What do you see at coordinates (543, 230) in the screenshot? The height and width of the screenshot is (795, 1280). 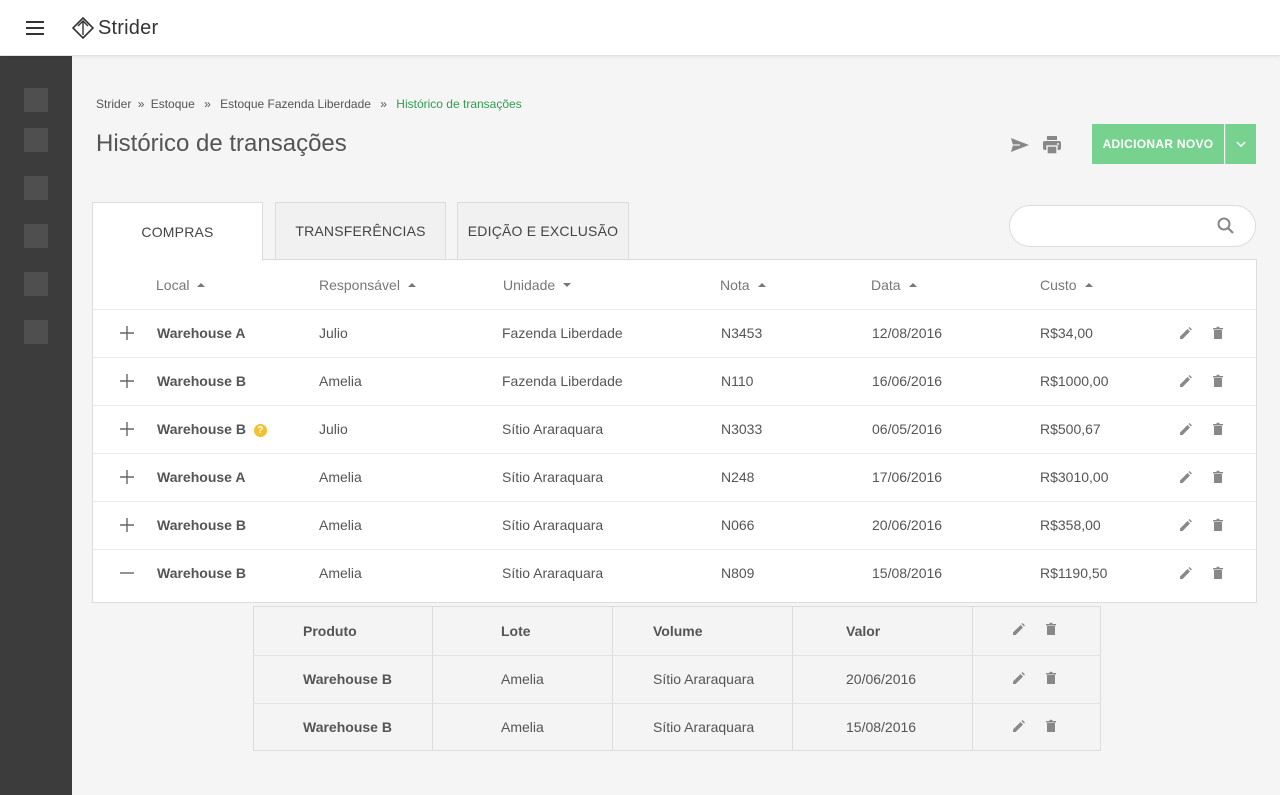 I see `tab-edicao-exclusao: EDIÇÃO E EXCLUSÃO` at bounding box center [543, 230].